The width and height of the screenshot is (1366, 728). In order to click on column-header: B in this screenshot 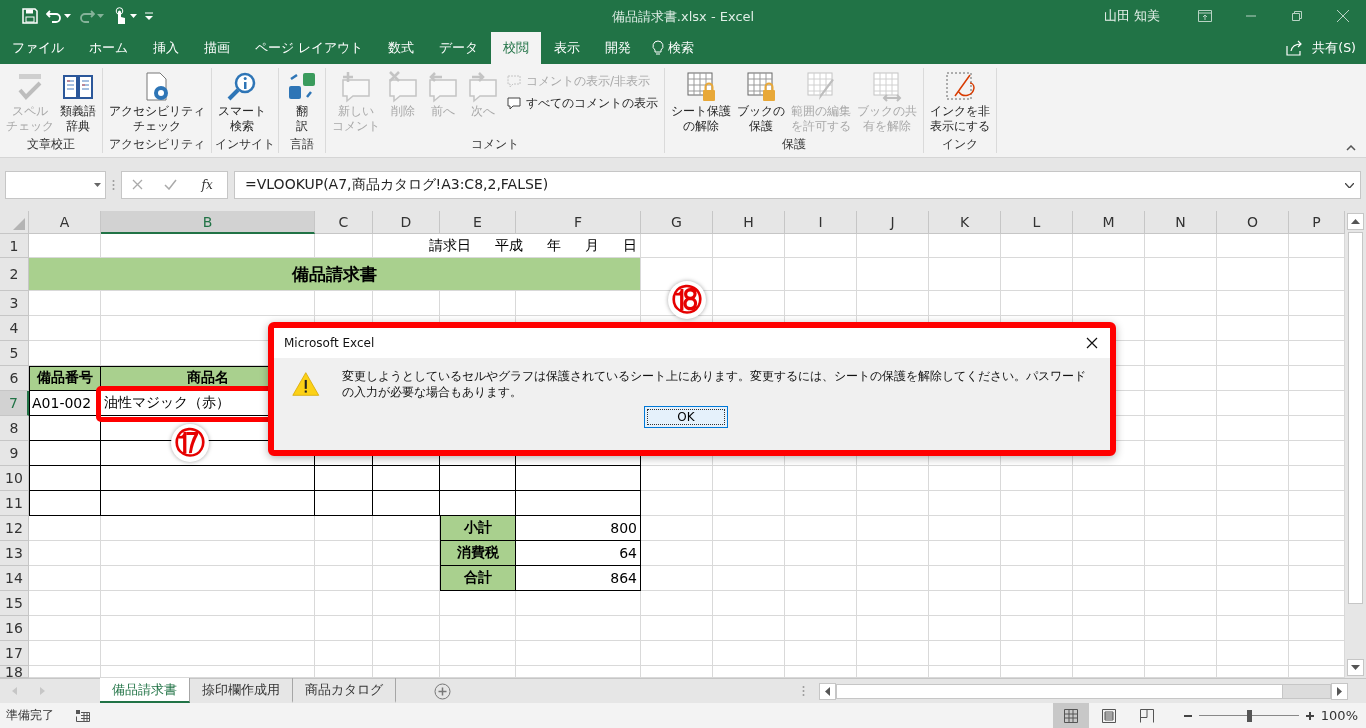, I will do `click(208, 222)`.